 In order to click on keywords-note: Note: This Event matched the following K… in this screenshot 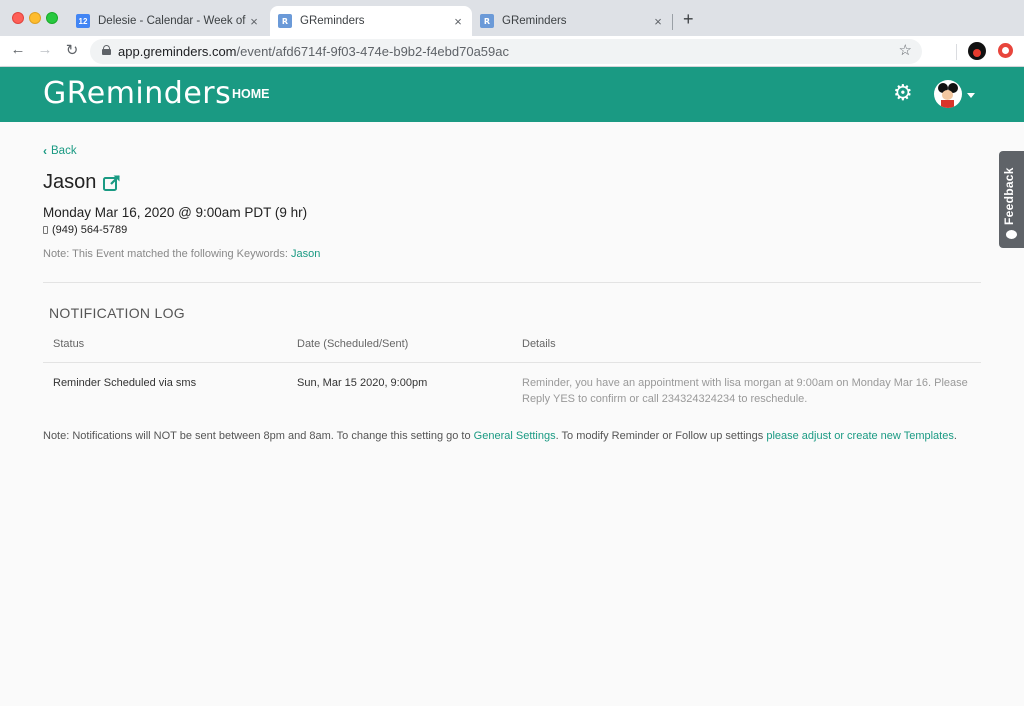, I will do `click(181, 254)`.